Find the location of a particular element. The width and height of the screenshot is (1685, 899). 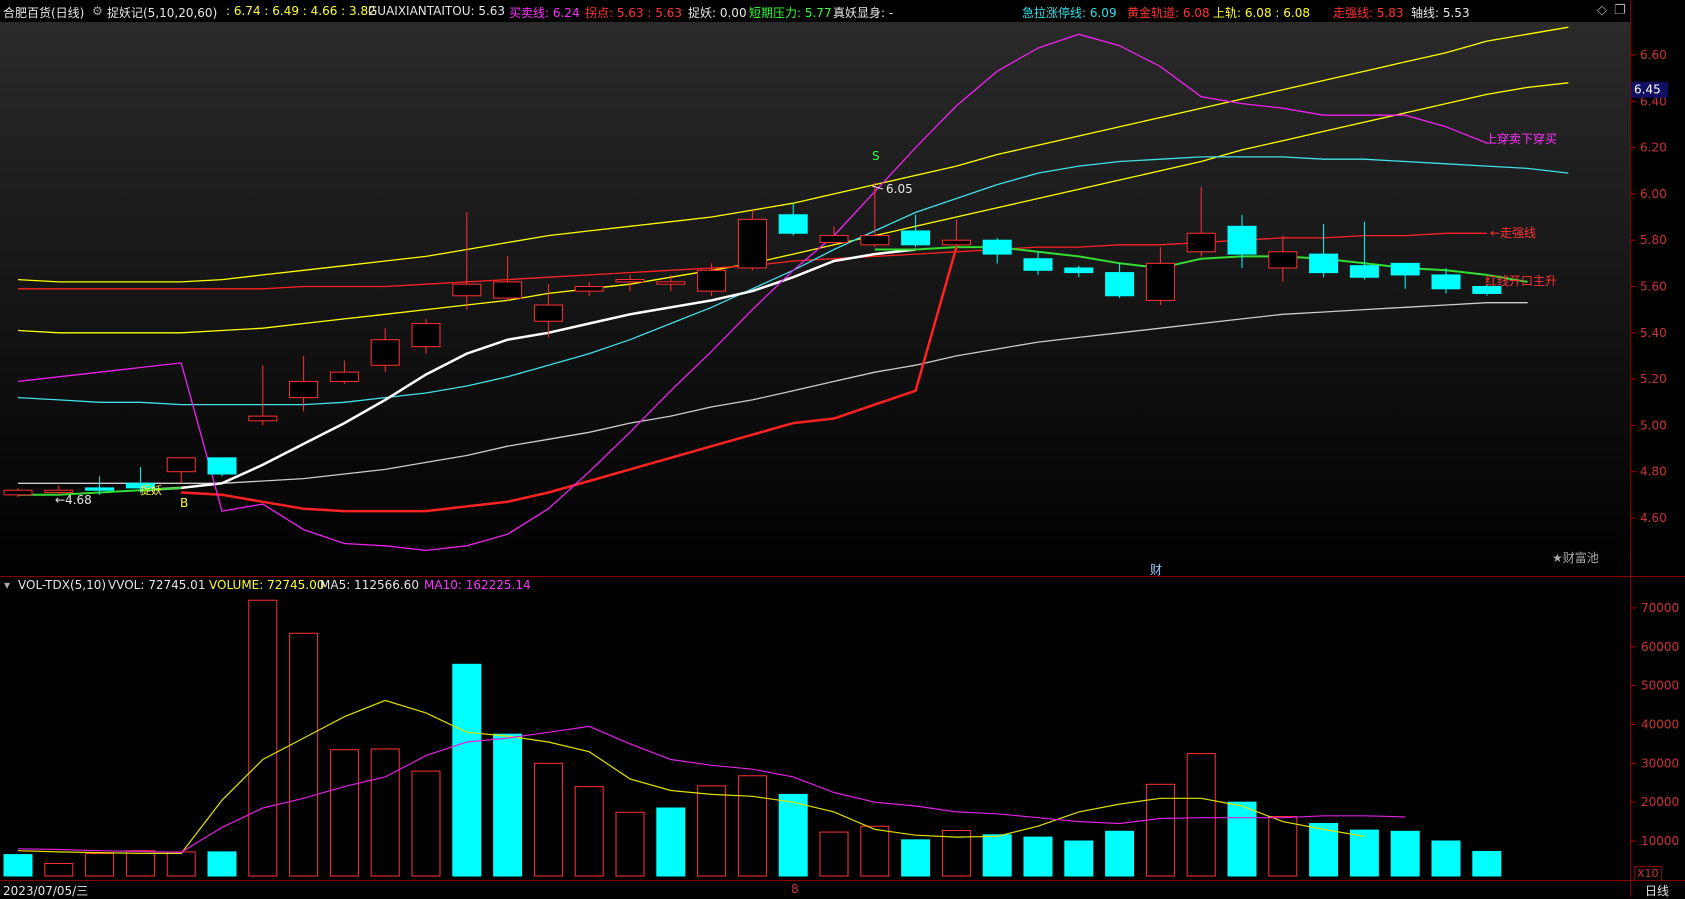

volume-ma10-line is located at coordinates (711, 789).